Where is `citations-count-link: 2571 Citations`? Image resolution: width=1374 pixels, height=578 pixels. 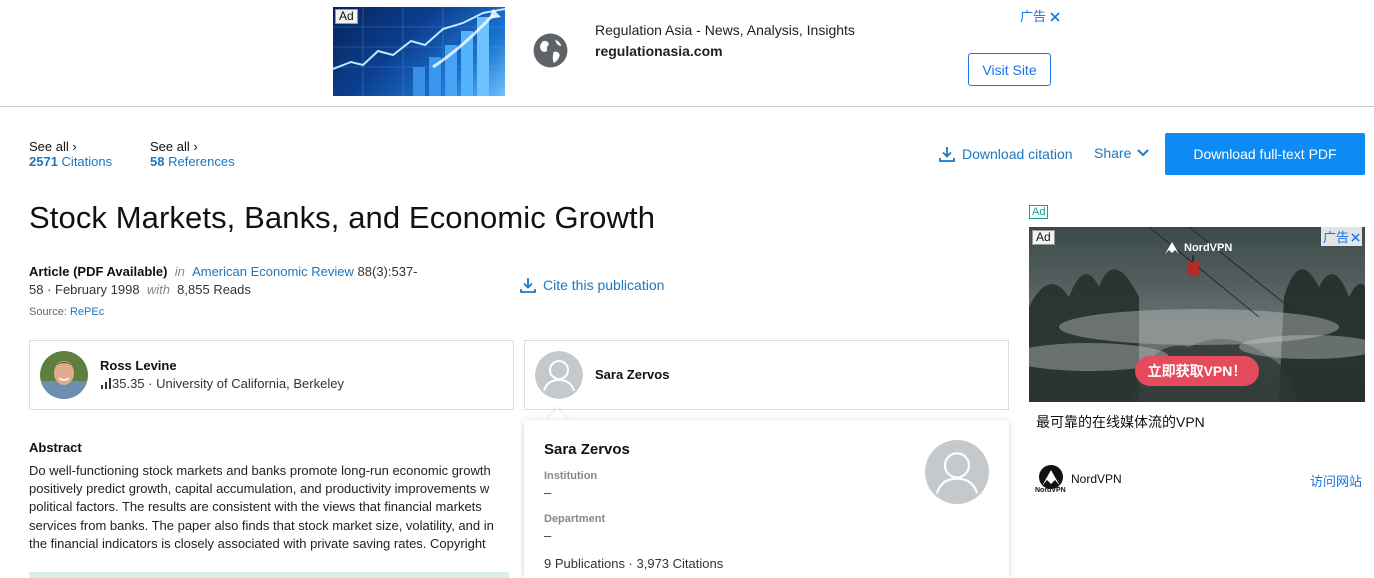
citations-count-link: 2571 Citations is located at coordinates (70, 161).